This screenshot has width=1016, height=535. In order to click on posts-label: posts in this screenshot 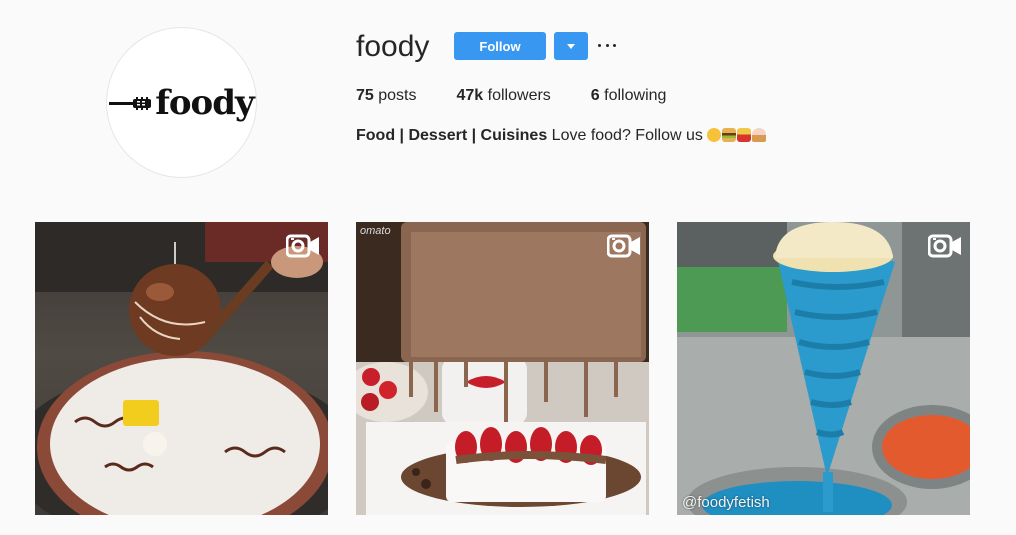, I will do `click(397, 95)`.